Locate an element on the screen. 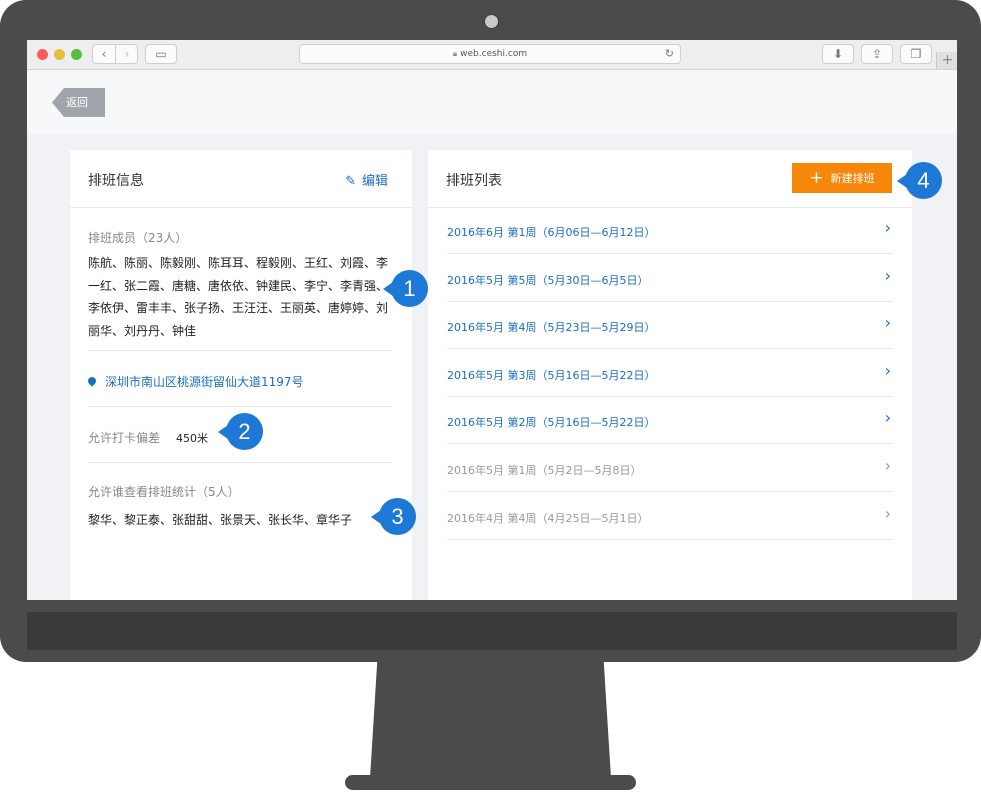  address-text: 深圳市南山区桃源街留仙大道1197号 is located at coordinates (204, 382).